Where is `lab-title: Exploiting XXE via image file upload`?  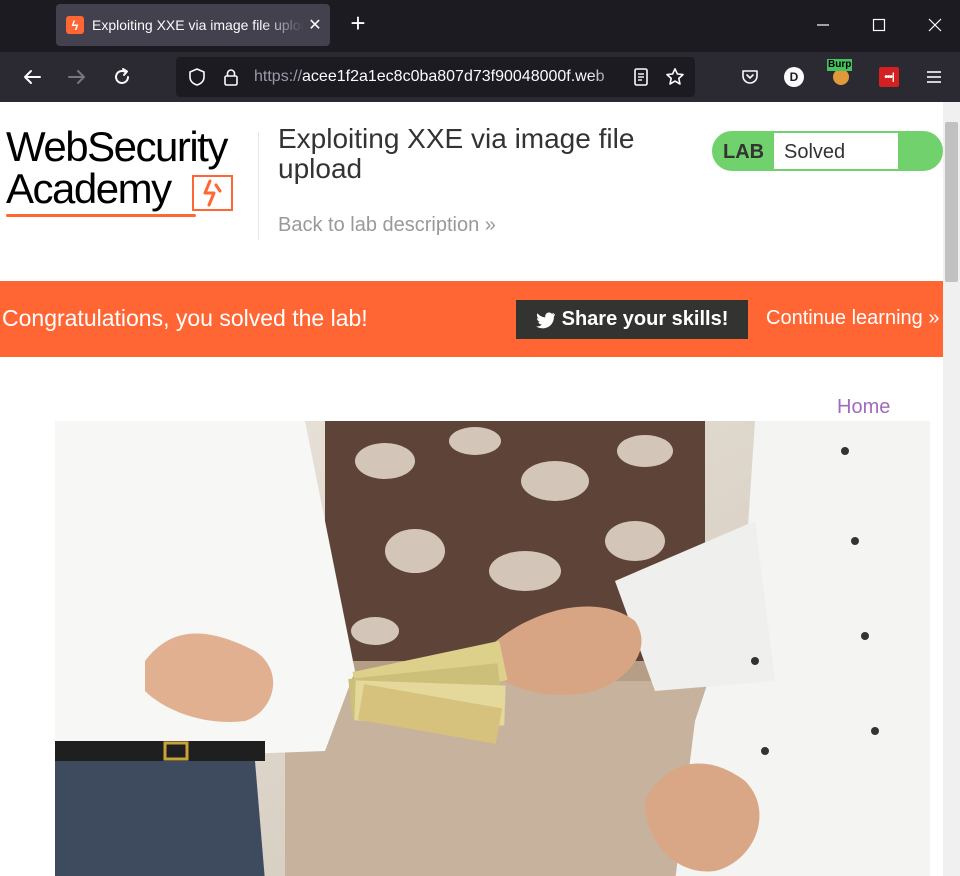 lab-title: Exploiting XXE via image file upload is located at coordinates (456, 153).